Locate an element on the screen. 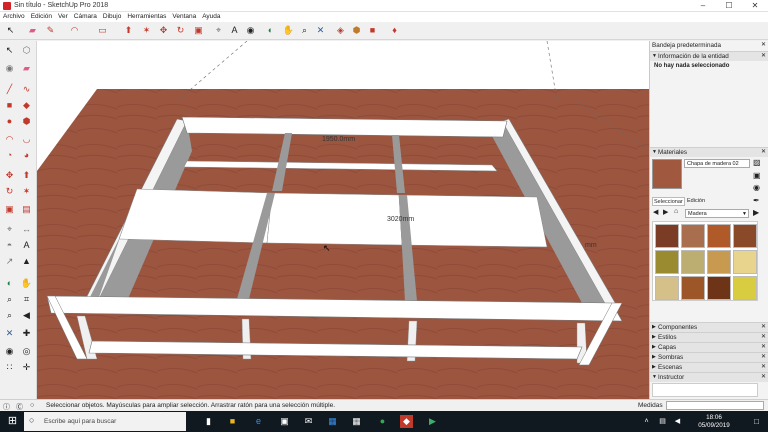  select-arrow-icon: ↖ is located at coordinates (10, 30).